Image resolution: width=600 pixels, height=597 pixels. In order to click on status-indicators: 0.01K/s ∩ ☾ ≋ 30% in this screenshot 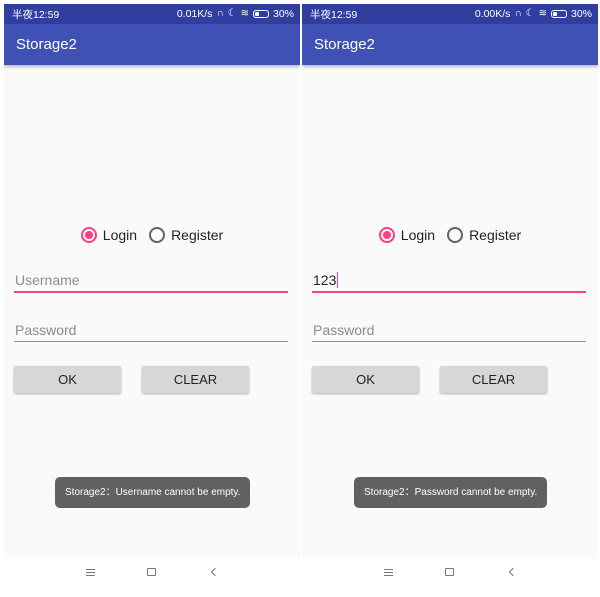, I will do `click(235, 14)`.